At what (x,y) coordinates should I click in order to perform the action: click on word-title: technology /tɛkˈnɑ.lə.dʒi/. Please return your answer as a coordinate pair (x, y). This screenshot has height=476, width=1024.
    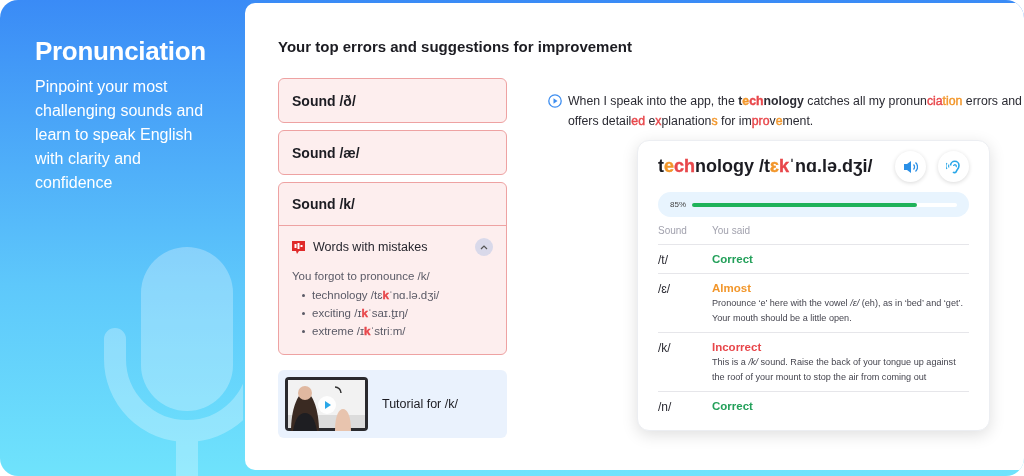
    Looking at the image, I should click on (766, 166).